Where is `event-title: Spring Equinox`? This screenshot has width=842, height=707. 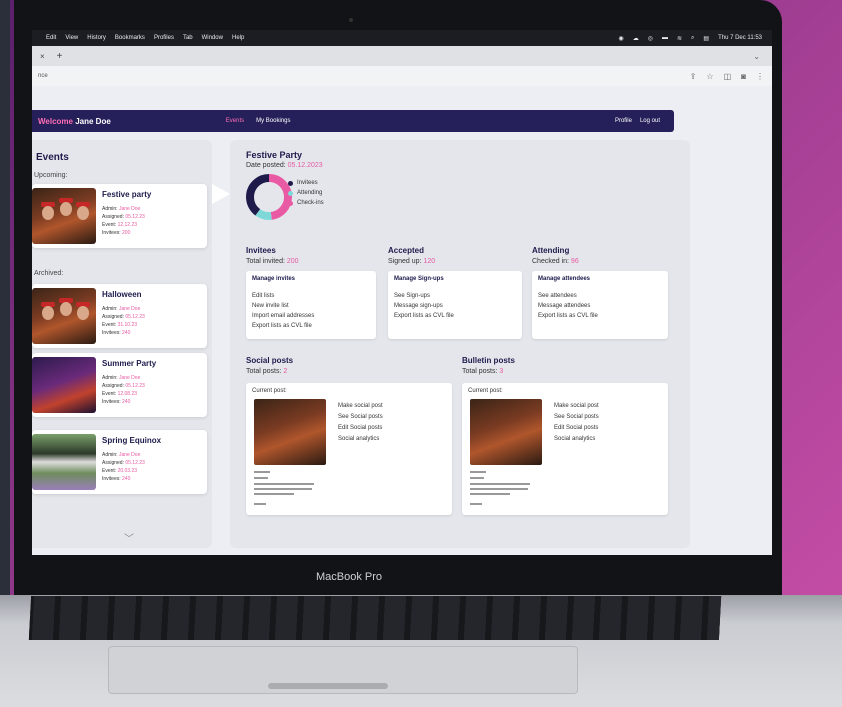 event-title: Spring Equinox is located at coordinates (132, 440).